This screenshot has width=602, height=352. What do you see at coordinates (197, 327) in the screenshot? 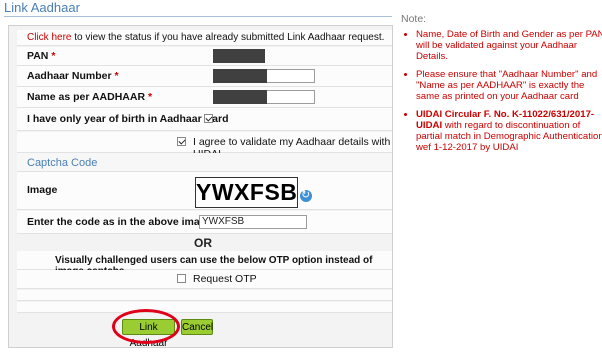
I see `cancel-button: Cancel` at bounding box center [197, 327].